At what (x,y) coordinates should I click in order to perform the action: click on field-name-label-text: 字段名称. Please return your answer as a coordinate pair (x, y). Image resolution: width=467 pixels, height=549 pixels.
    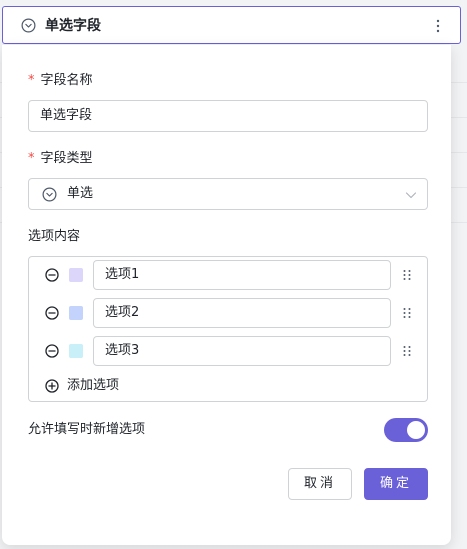
    Looking at the image, I should click on (66, 80).